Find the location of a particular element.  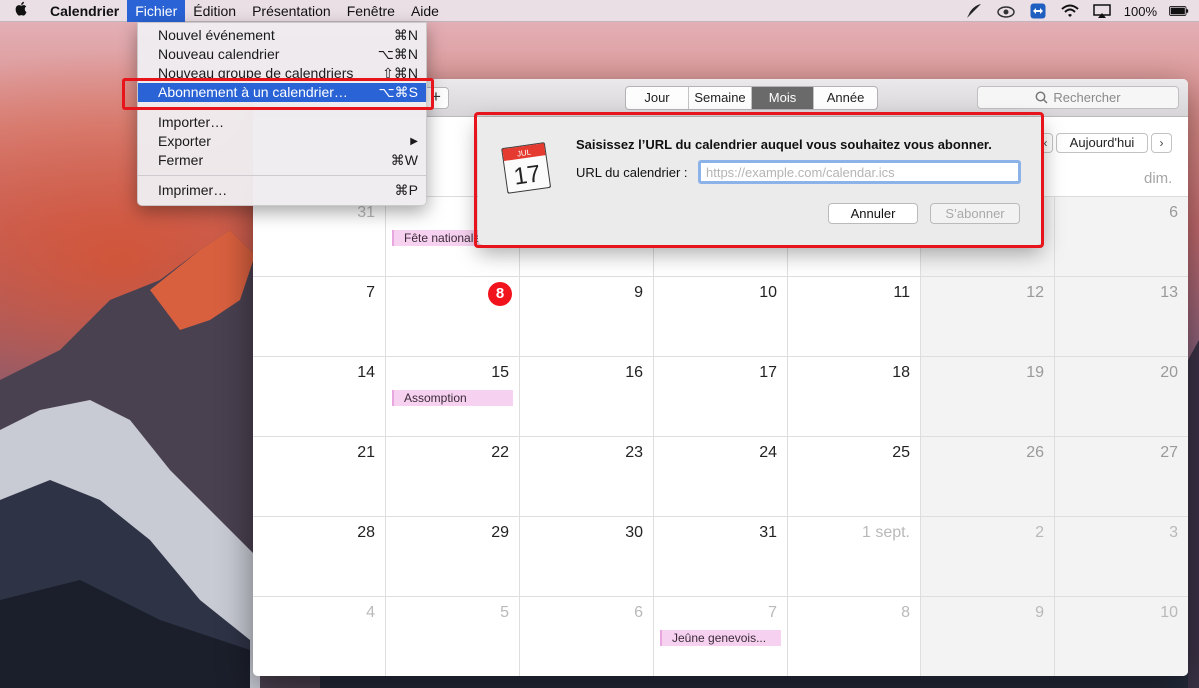

menu-item-export: Exporter ▶ is located at coordinates (282, 141).